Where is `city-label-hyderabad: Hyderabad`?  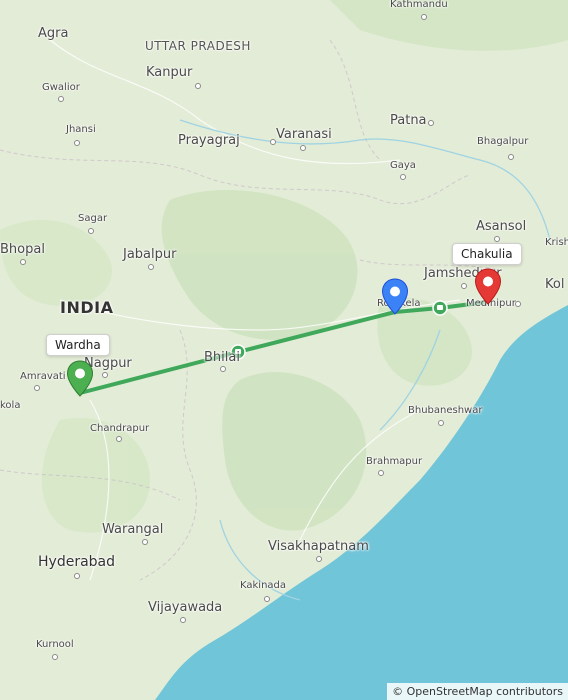
city-label-hyderabad: Hyderabad is located at coordinates (76, 562).